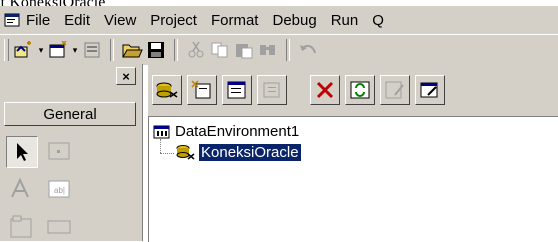 The height and width of the screenshot is (242, 558). I want to click on tree-root-label: DataEnvironment1, so click(237, 131).